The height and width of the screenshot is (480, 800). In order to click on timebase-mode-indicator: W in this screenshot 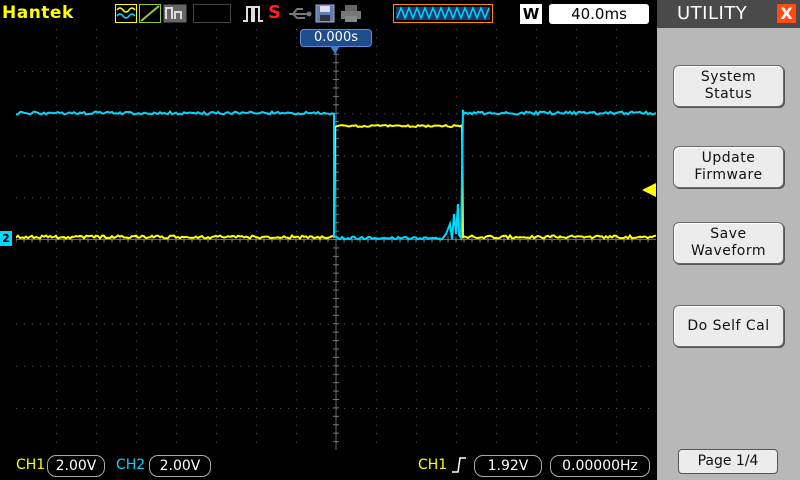, I will do `click(531, 14)`.